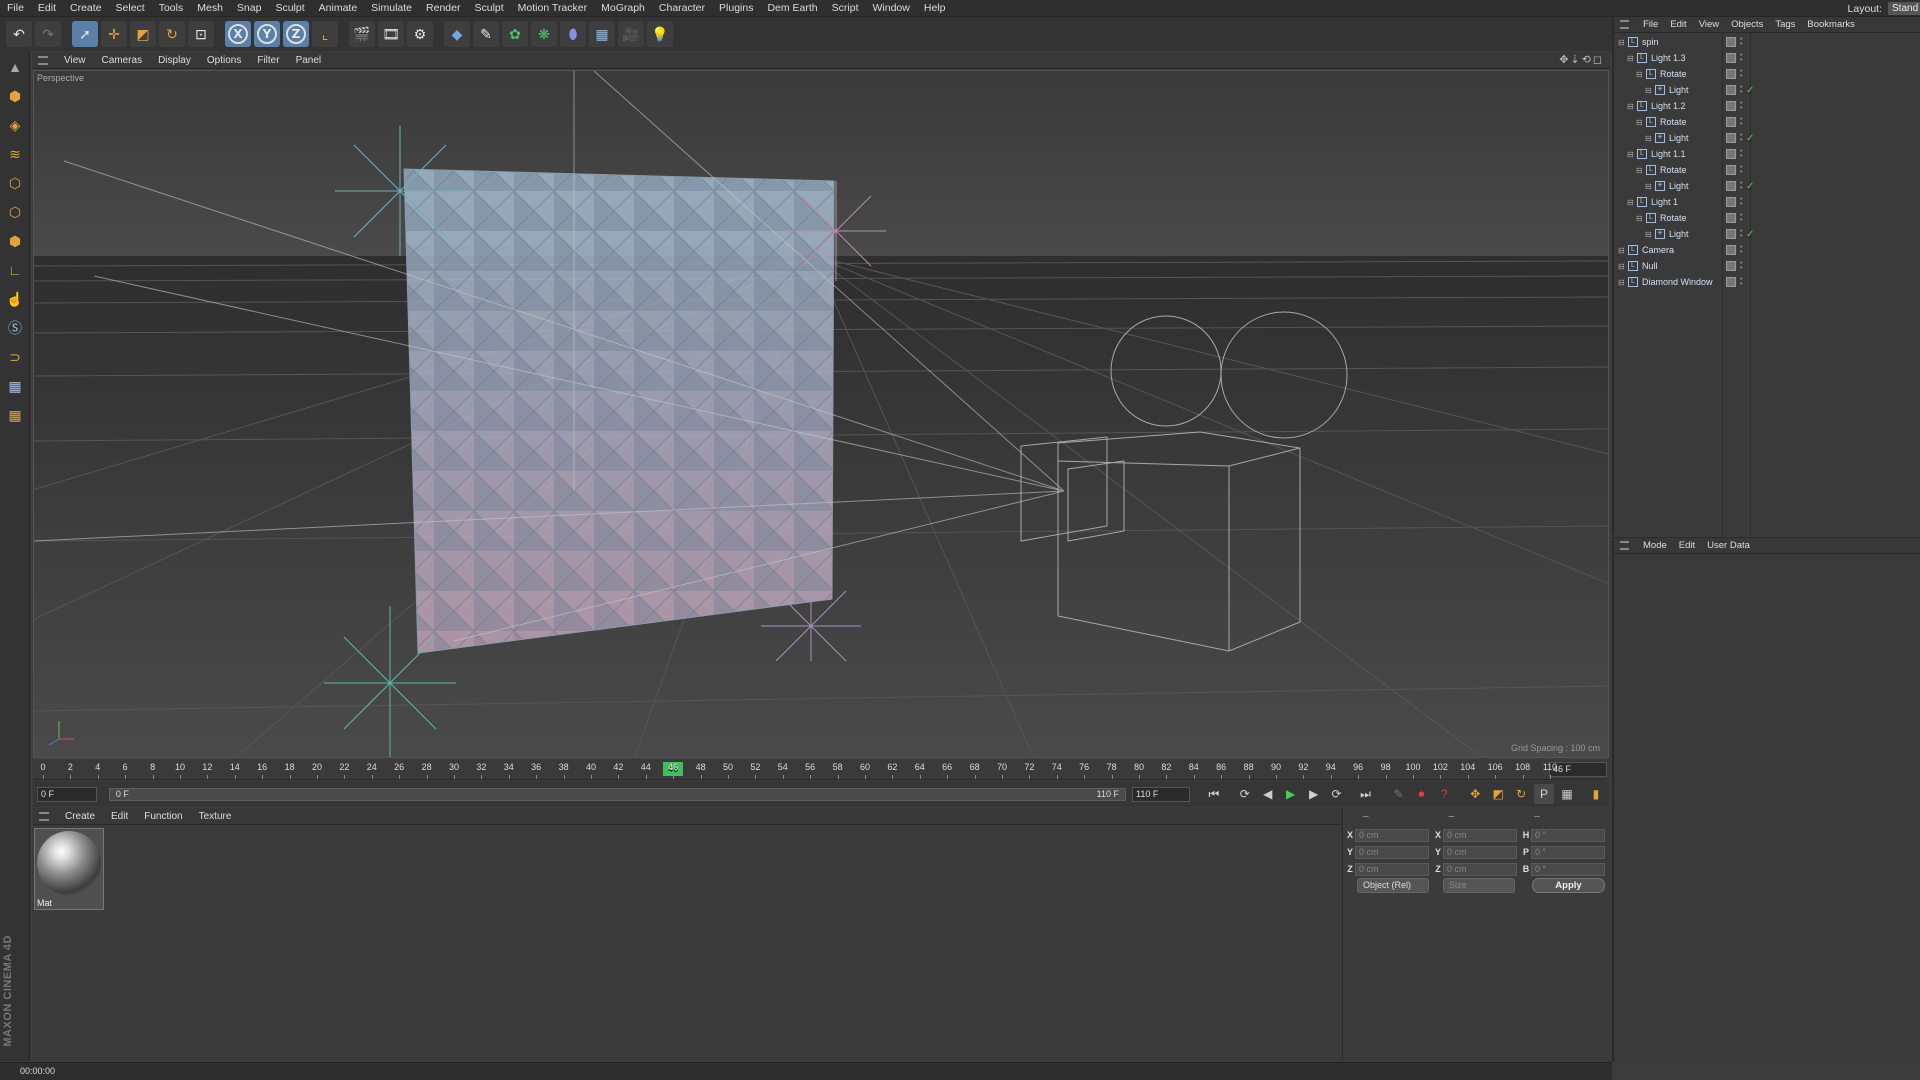 This screenshot has height=1080, width=1920. I want to click on object-menu-edit: Edit, so click(1678, 24).